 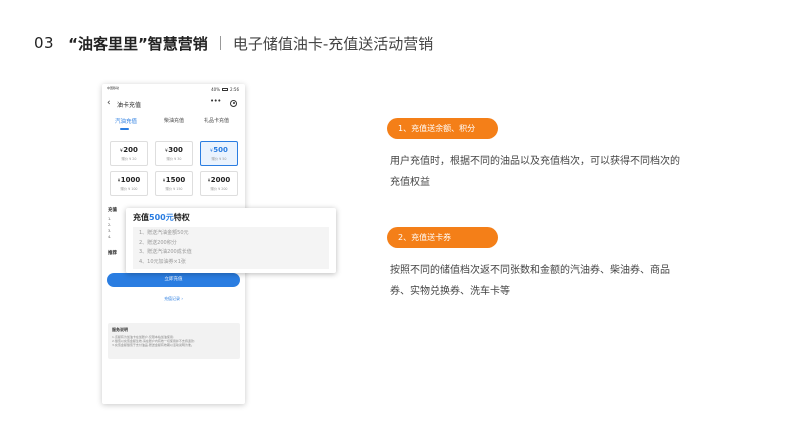 I want to click on slide-subtitle: 电子储值油卡-充值送活动营销, so click(x=333, y=43).